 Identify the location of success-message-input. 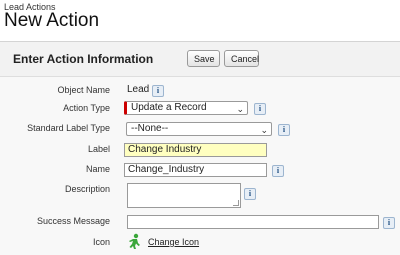
(253, 222).